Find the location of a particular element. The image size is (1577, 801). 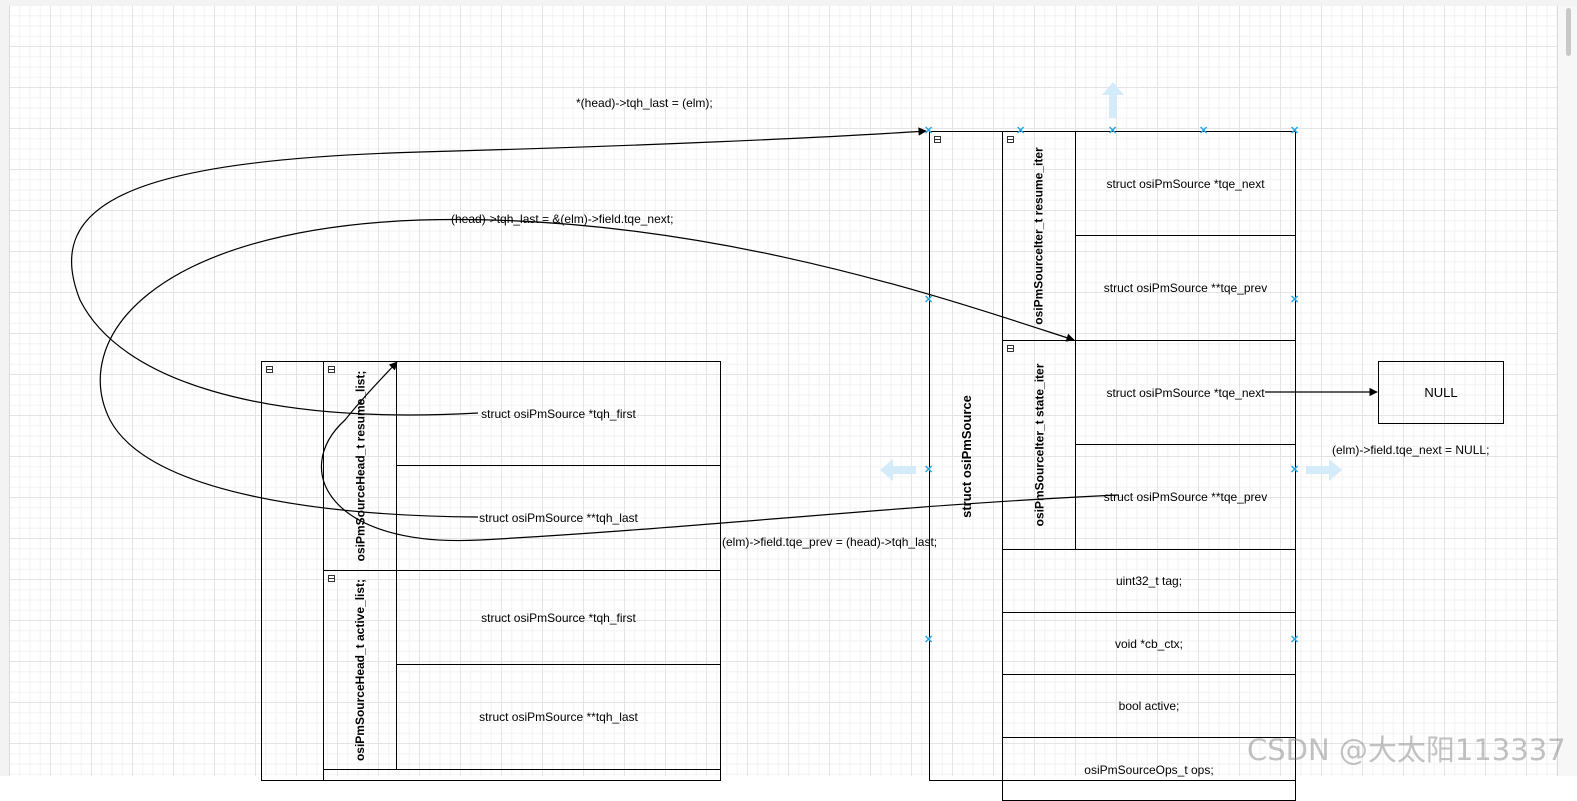

active-list-label: osiPmSourceHead_t active_list; is located at coordinates (360, 670).